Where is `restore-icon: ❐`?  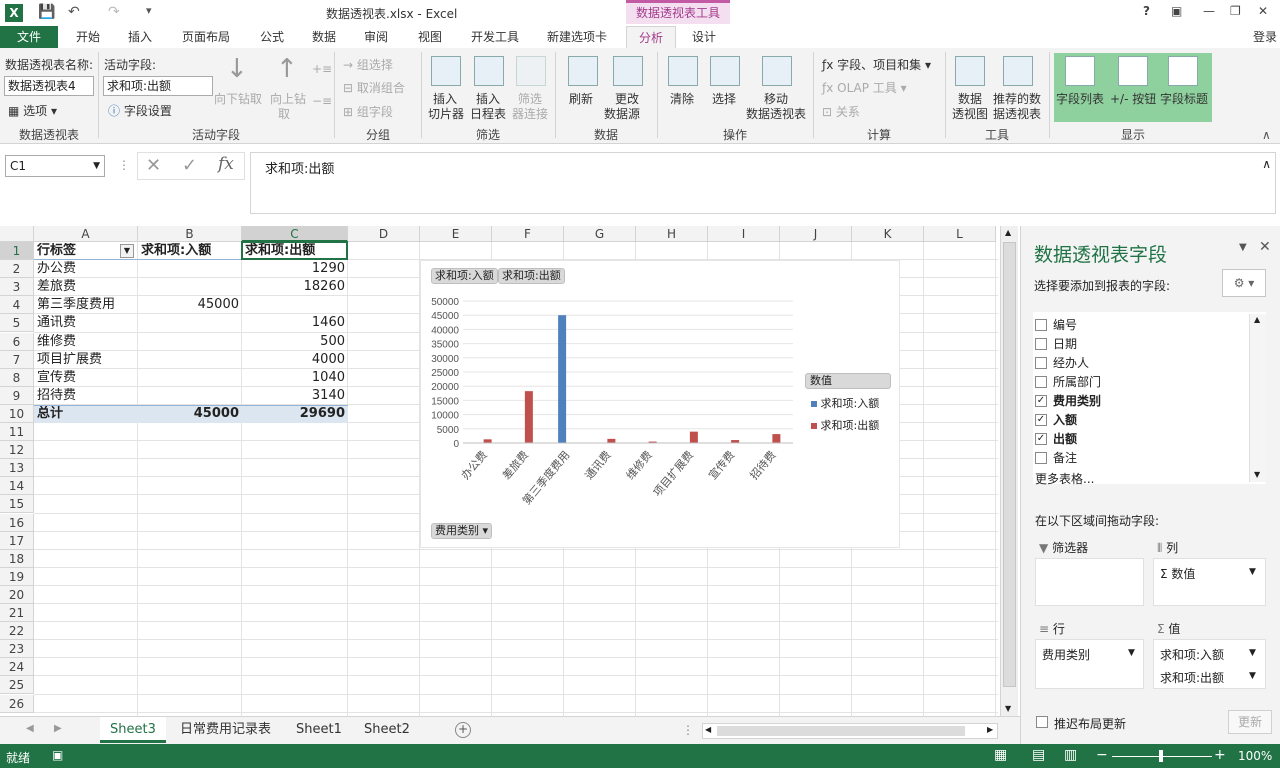 restore-icon: ❐ is located at coordinates (1235, 11).